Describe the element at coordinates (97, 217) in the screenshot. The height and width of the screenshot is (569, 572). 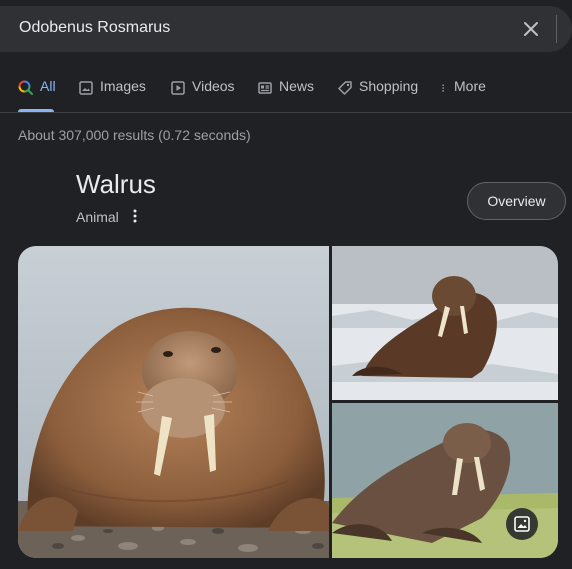
I see `knowledge-panel-subtitle: Animal` at that location.